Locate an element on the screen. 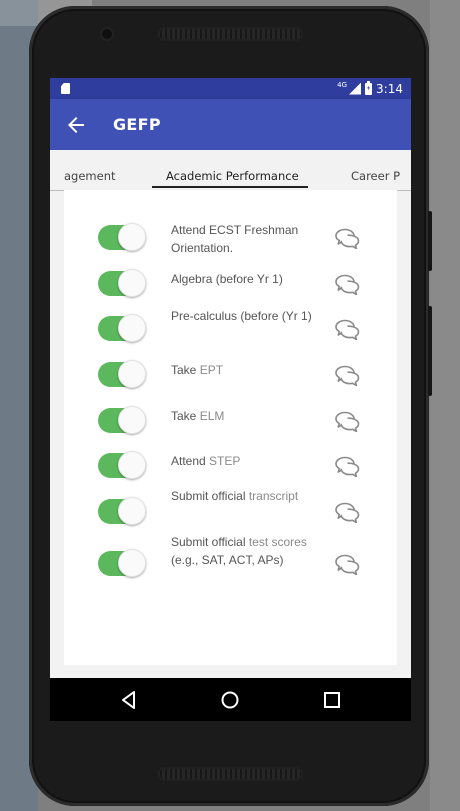 The image size is (460, 811). backdrop-right is located at coordinates (445, 405).